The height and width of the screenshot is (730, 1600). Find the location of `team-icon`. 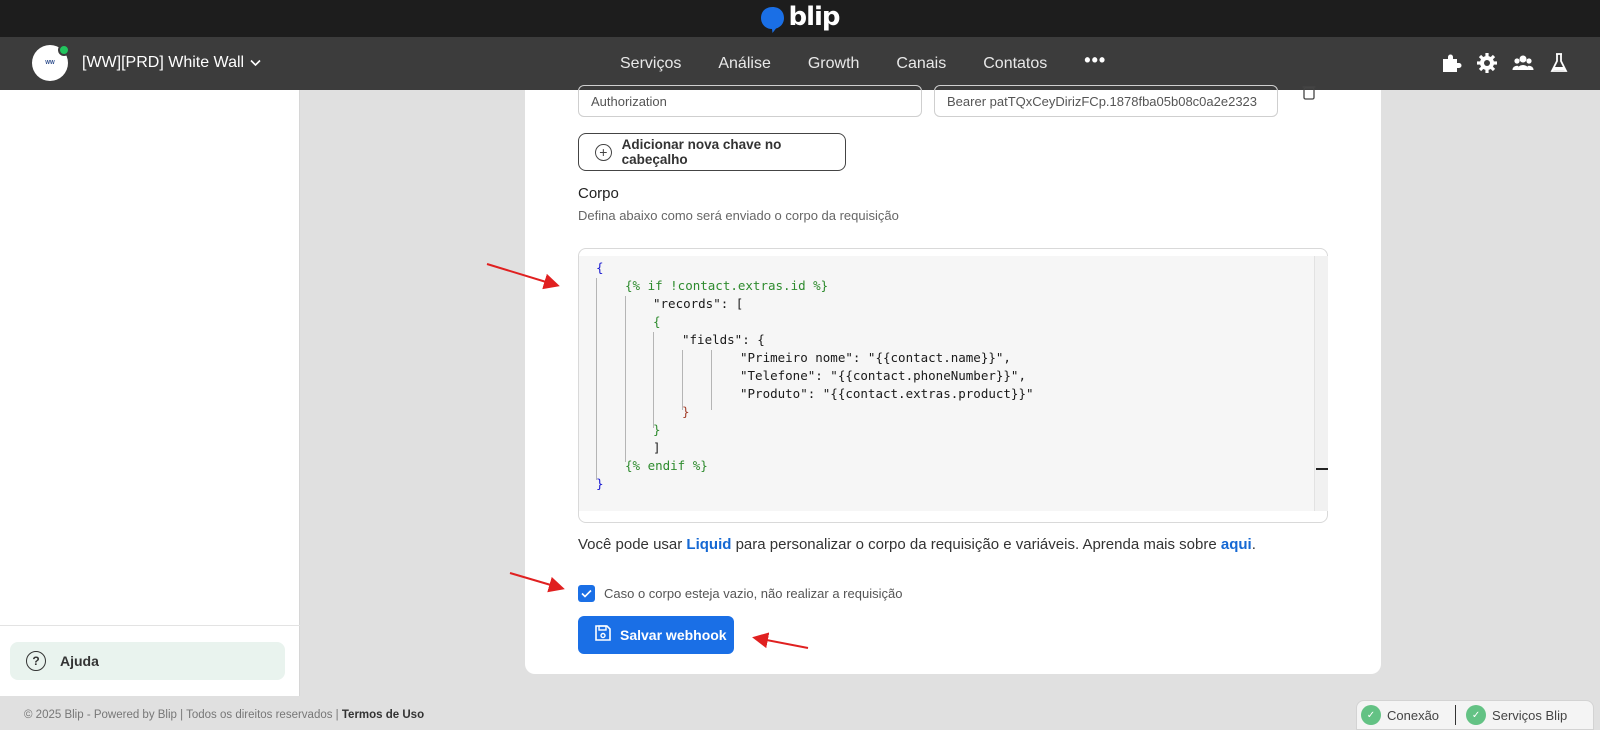

team-icon is located at coordinates (1523, 63).